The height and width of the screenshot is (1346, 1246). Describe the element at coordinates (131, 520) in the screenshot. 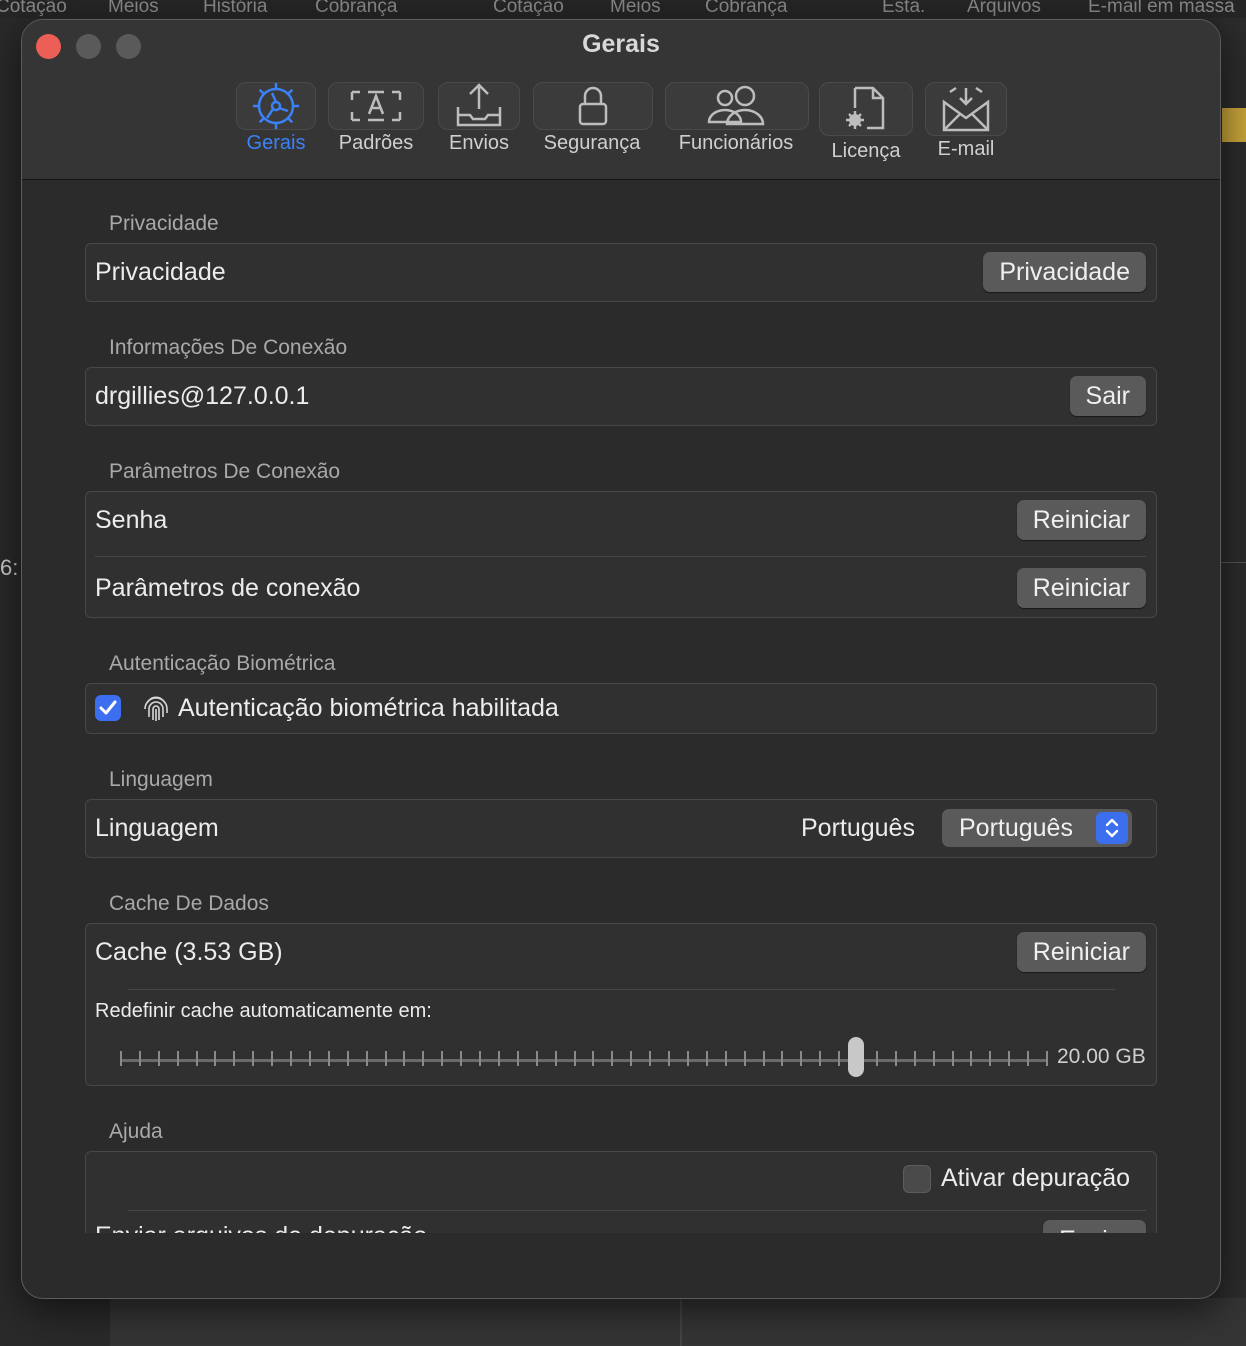

I see `password-row-label: Senha` at that location.